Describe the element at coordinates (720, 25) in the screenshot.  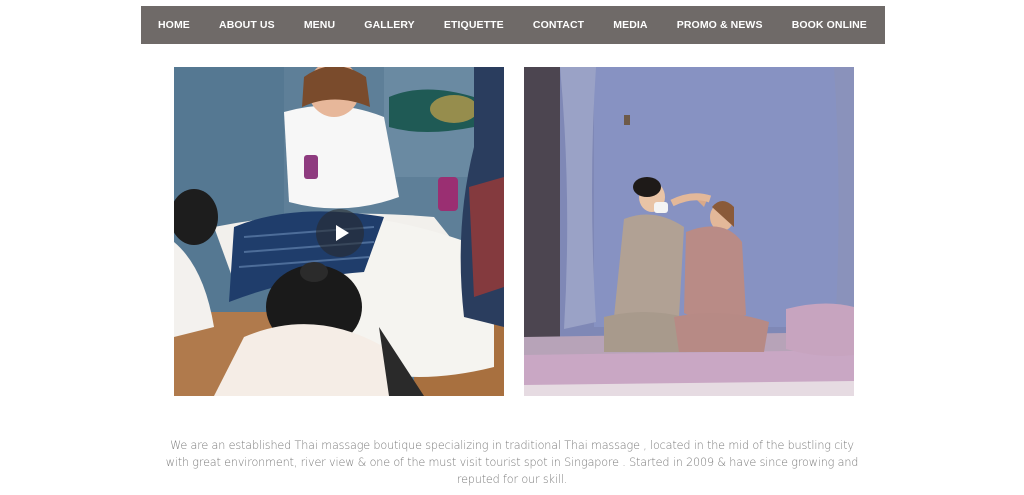
I see `nav-item-promo-news: PROMO & NEWS` at that location.